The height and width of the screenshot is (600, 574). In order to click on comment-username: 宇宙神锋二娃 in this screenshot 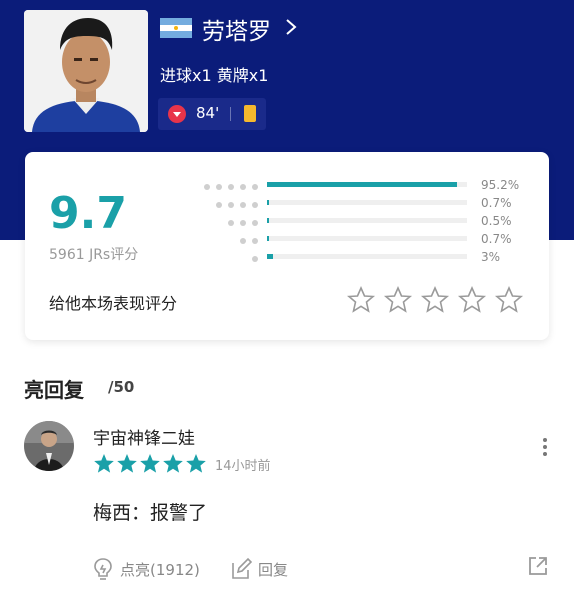, I will do `click(144, 436)`.